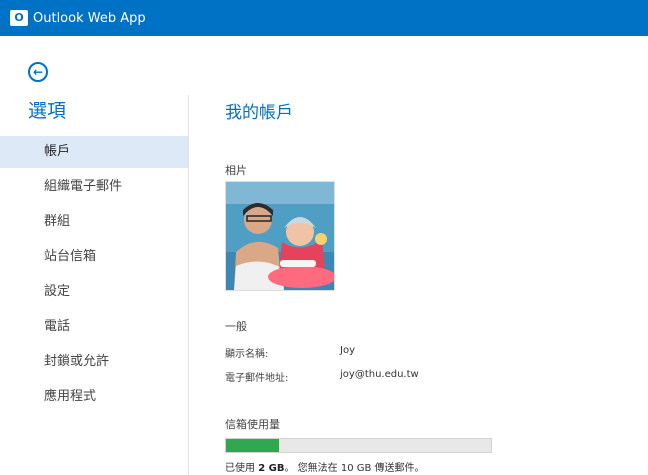 This screenshot has height=475, width=648. Describe the element at coordinates (259, 113) in the screenshot. I see `page-title: 我的帳戶` at that location.